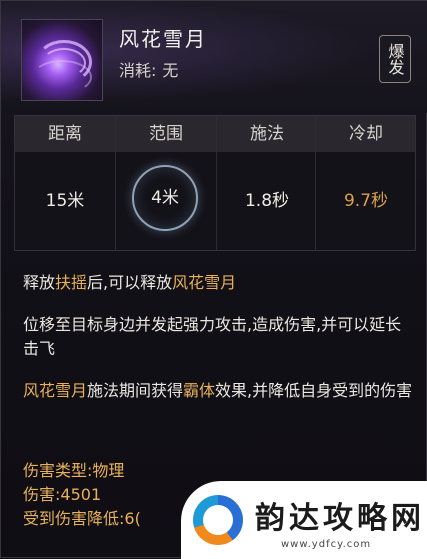 Image resolution: width=427 pixels, height=559 pixels. Describe the element at coordinates (82, 518) in the screenshot. I see `reduction-row: 受到伤害降低:6(` at that location.